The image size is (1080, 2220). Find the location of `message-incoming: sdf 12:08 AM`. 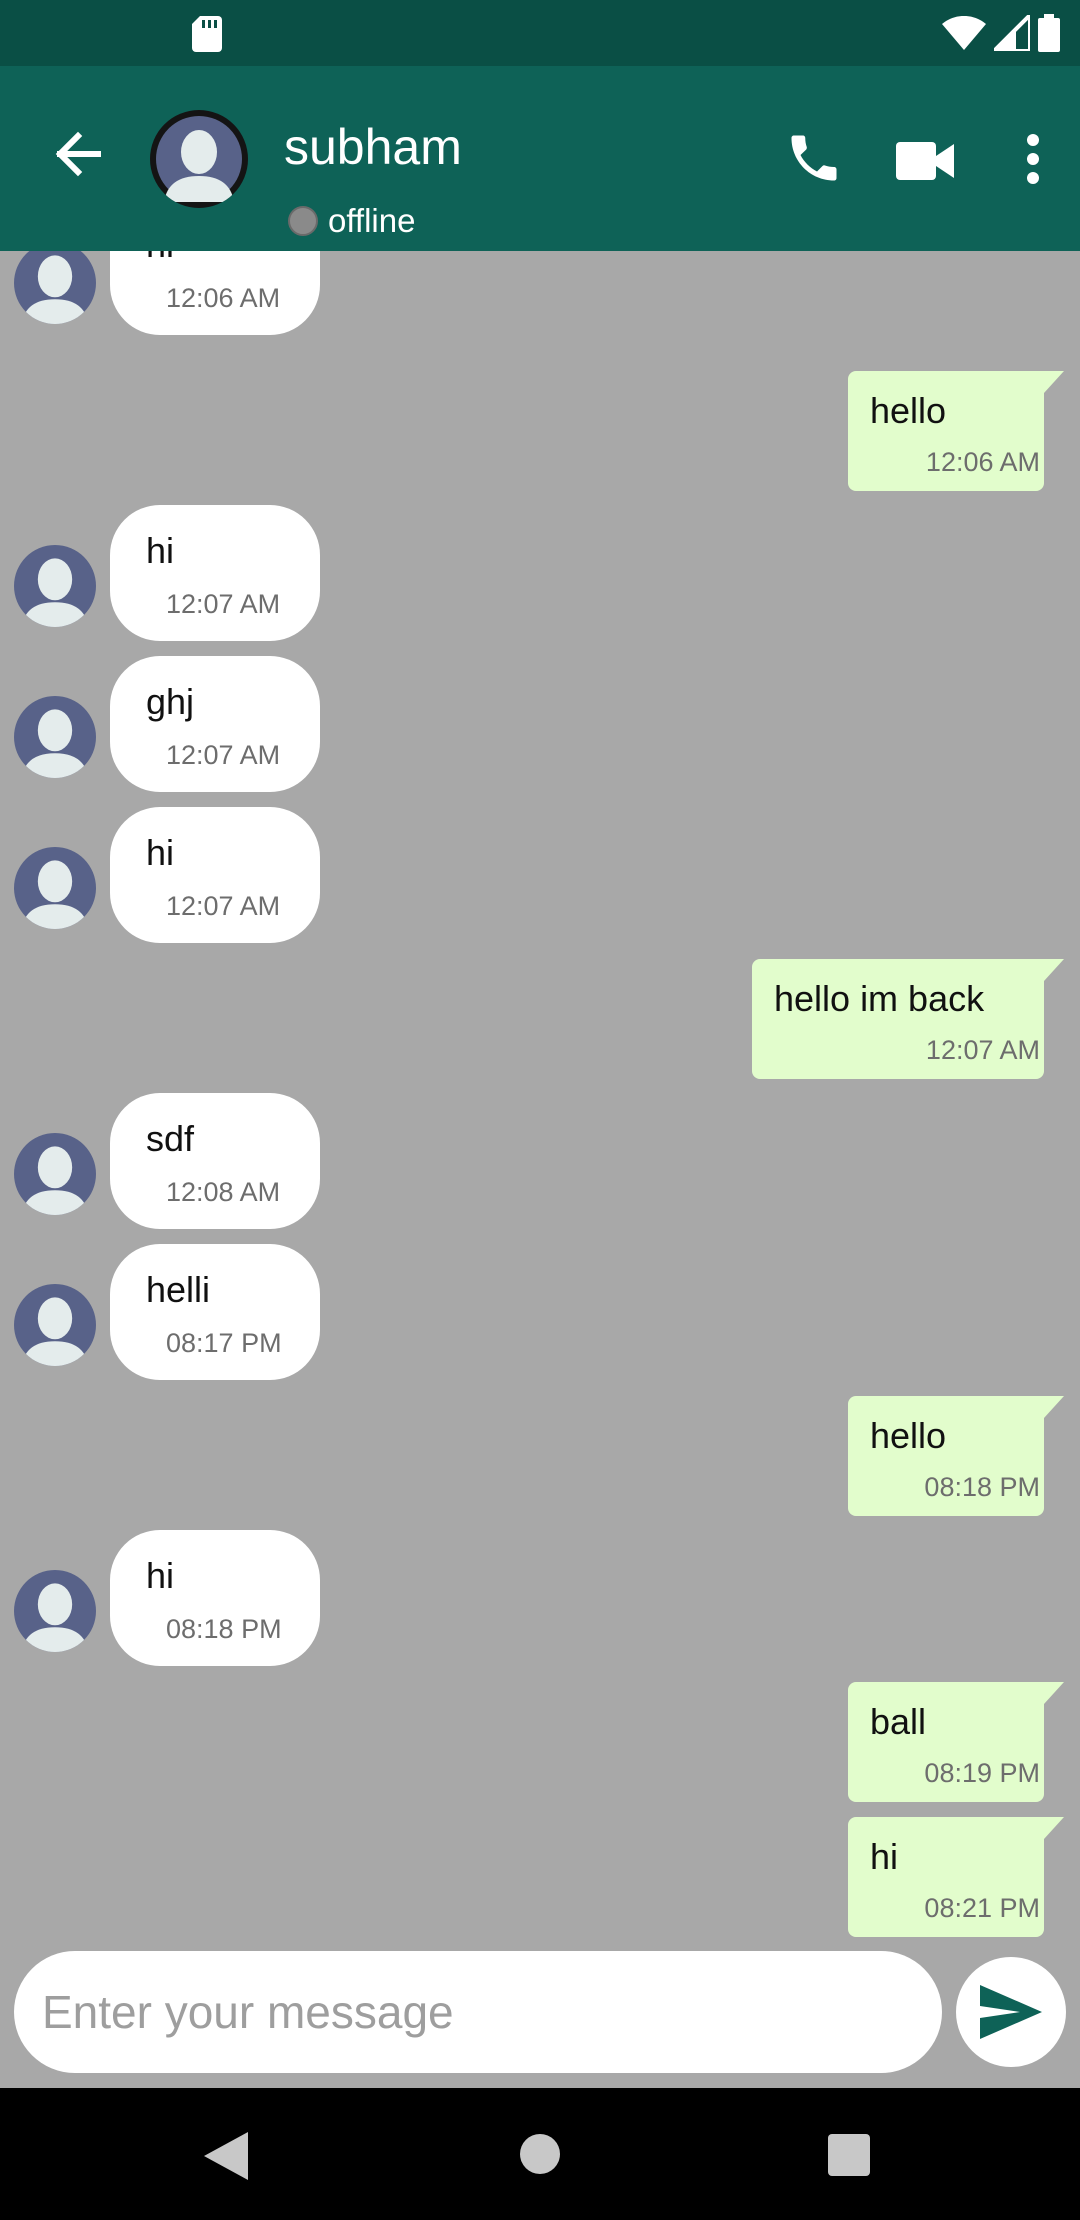

message-incoming: sdf 12:08 AM is located at coordinates (540, 1161).